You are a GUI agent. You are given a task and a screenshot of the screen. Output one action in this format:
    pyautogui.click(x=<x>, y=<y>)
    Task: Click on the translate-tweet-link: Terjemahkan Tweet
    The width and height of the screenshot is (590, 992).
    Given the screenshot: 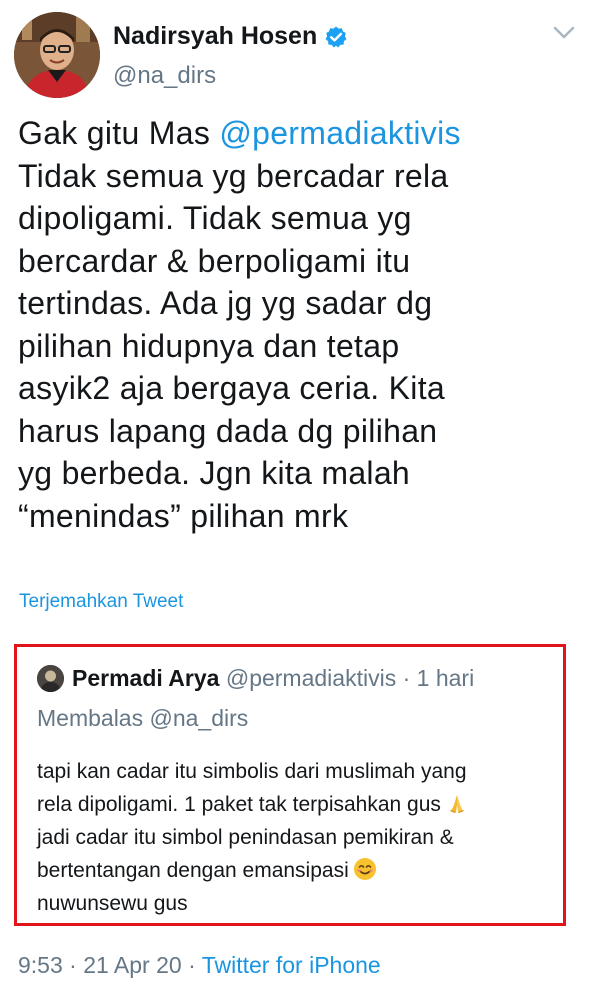 What is the action you would take?
    pyautogui.click(x=101, y=602)
    